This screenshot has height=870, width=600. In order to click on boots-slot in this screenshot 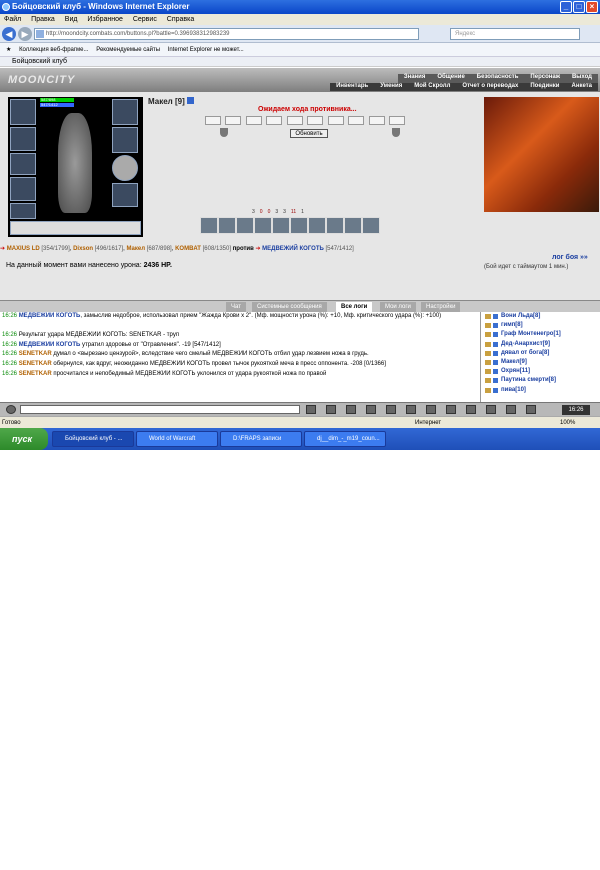, I will do `click(125, 195)`.